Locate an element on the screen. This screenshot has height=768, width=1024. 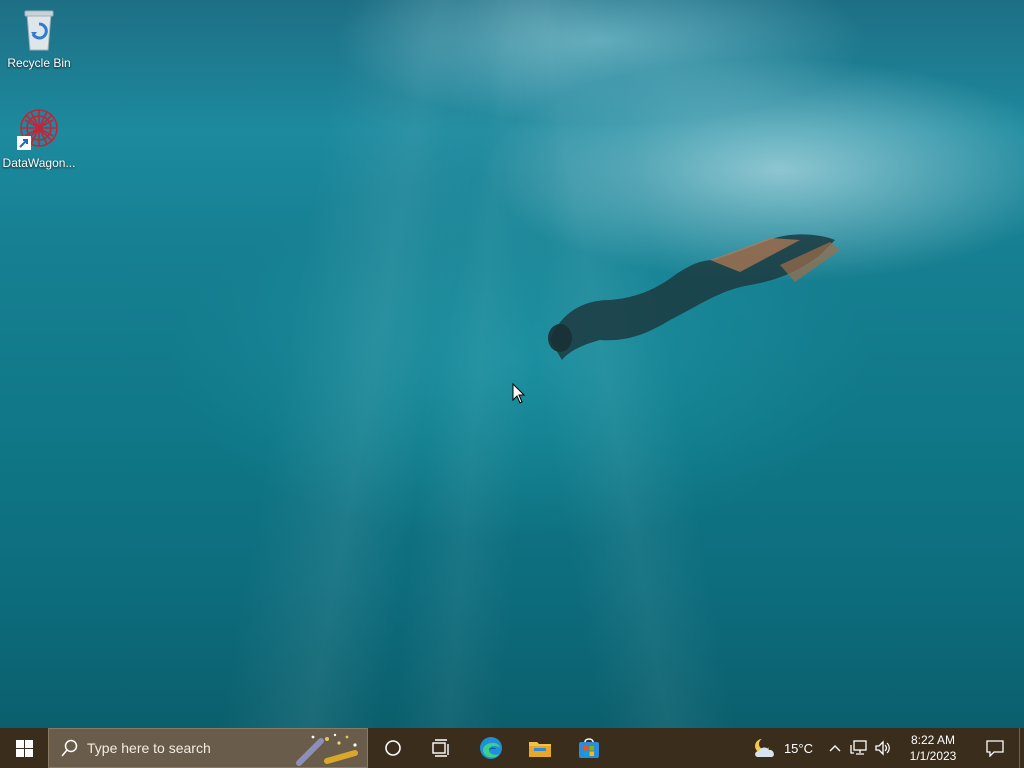
desktop-icon-label: Recycle Bin is located at coordinates (39, 63).